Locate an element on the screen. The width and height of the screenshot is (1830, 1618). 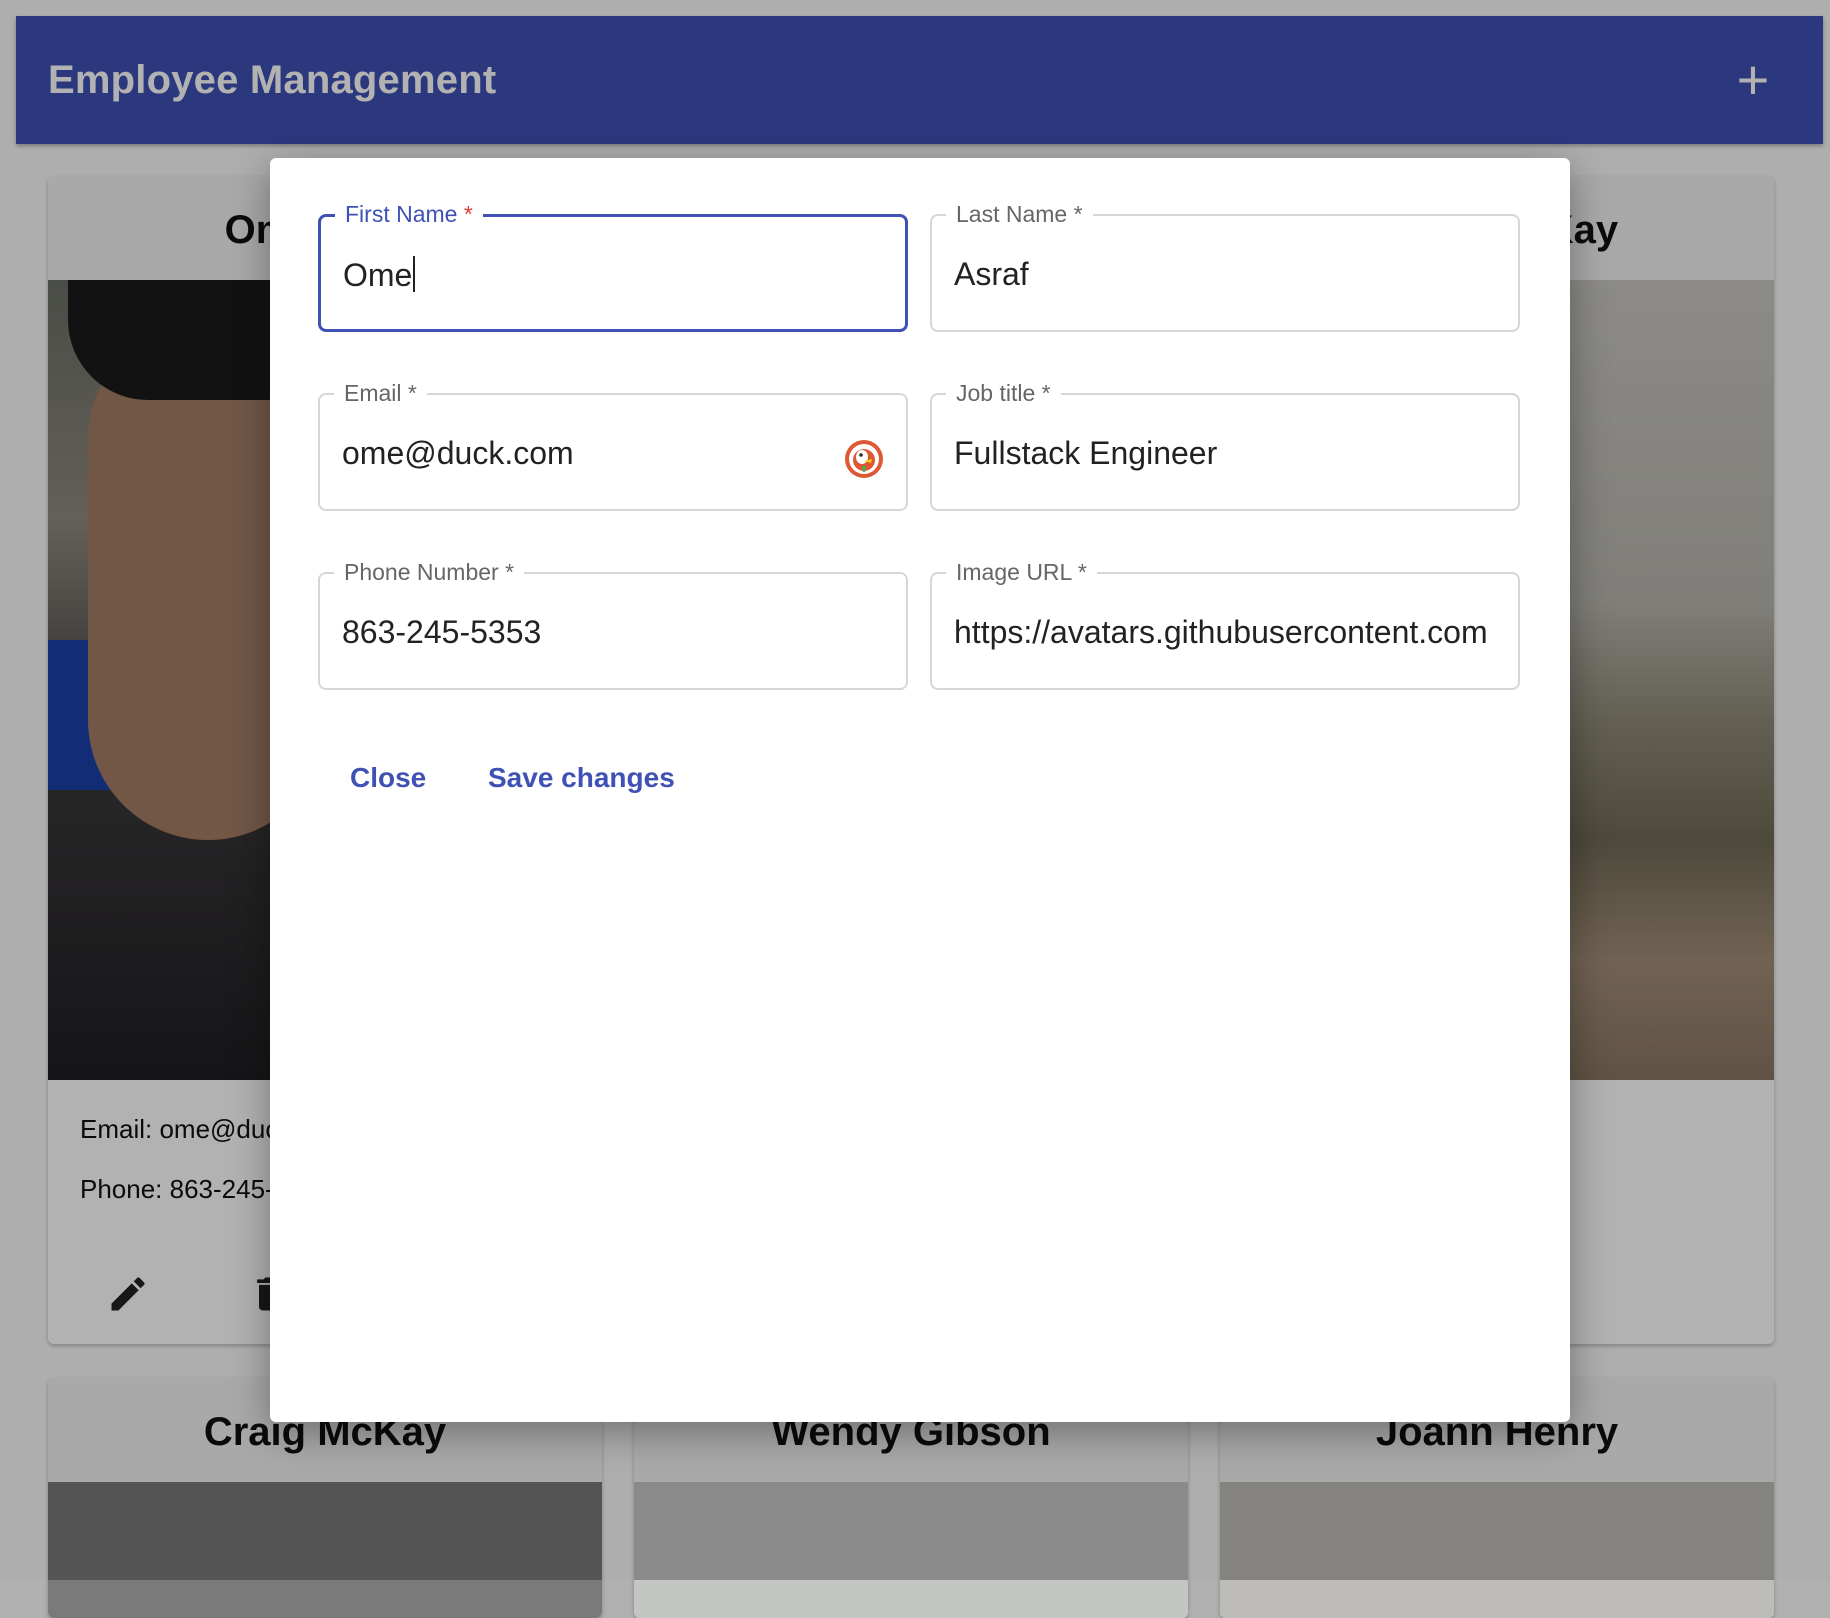
last-name-value: Asraf is located at coordinates (991, 274).